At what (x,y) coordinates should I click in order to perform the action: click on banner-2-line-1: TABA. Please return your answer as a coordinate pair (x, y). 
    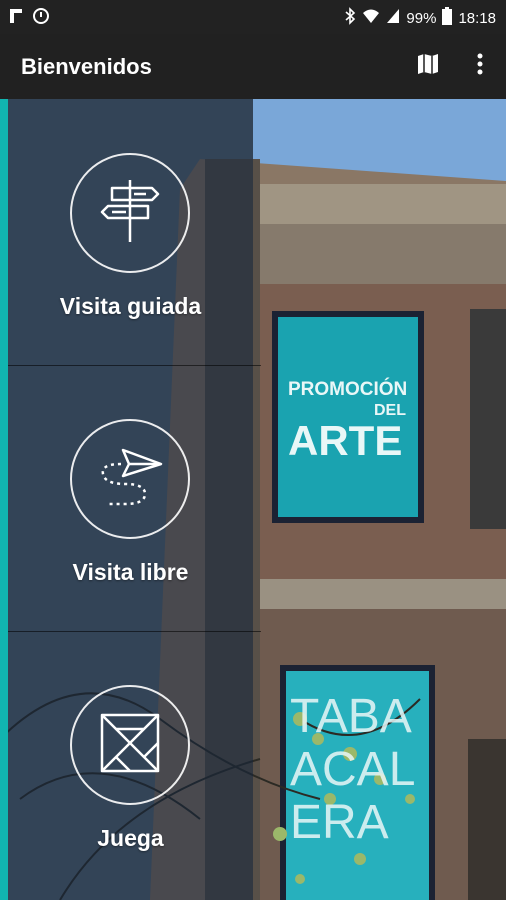
    Looking at the image, I should click on (351, 716).